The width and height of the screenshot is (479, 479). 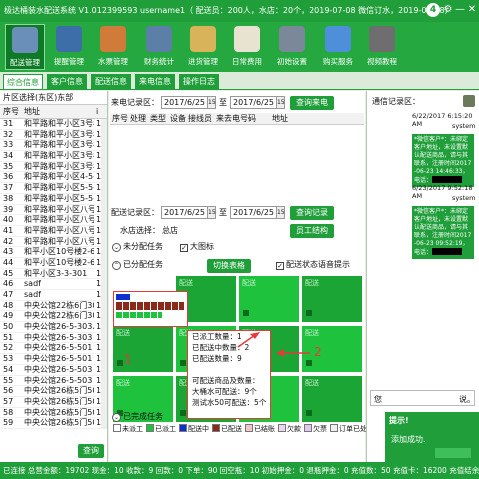 What do you see at coordinates (203, 47) in the screenshot?
I see `toolbar-button-4: 进货管理` at bounding box center [203, 47].